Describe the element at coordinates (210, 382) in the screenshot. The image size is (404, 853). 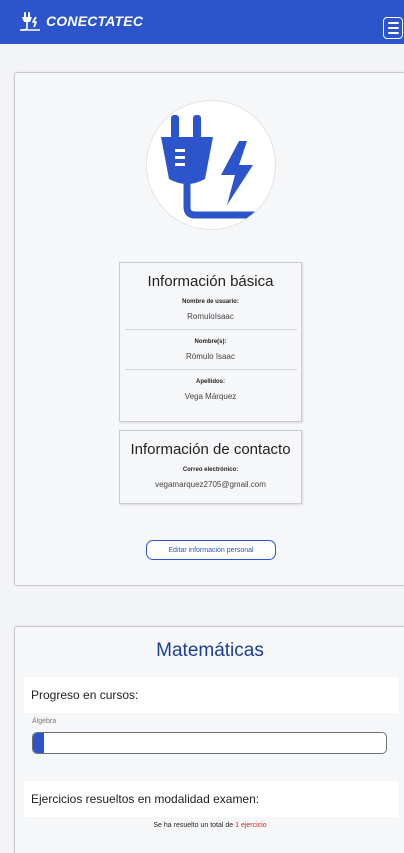
I see `surnames-label: Apellidos:` at that location.